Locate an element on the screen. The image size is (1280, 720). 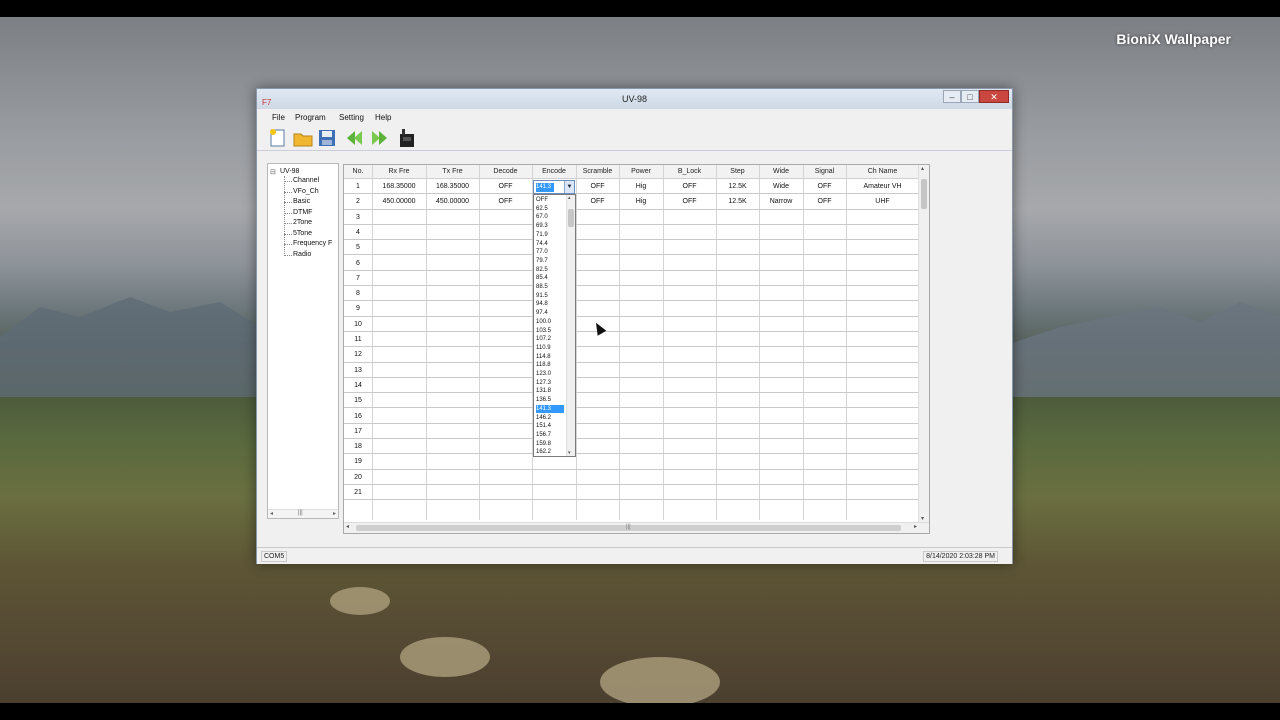
dropdown-option: 82.5 is located at coordinates (550, 270).